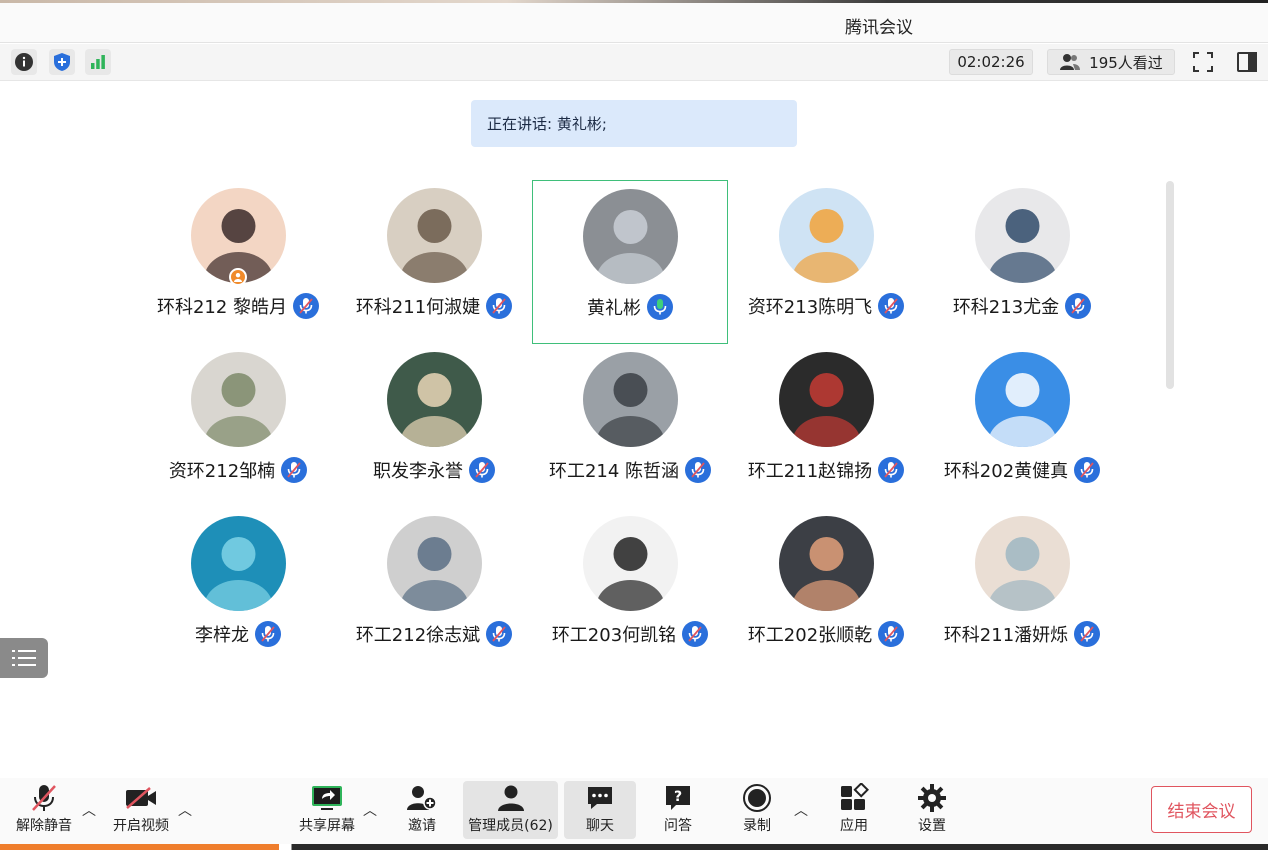 This screenshot has height=850, width=1268. Describe the element at coordinates (238, 262) in the screenshot. I see `participant-tile: 环科212 黎皓月` at that location.